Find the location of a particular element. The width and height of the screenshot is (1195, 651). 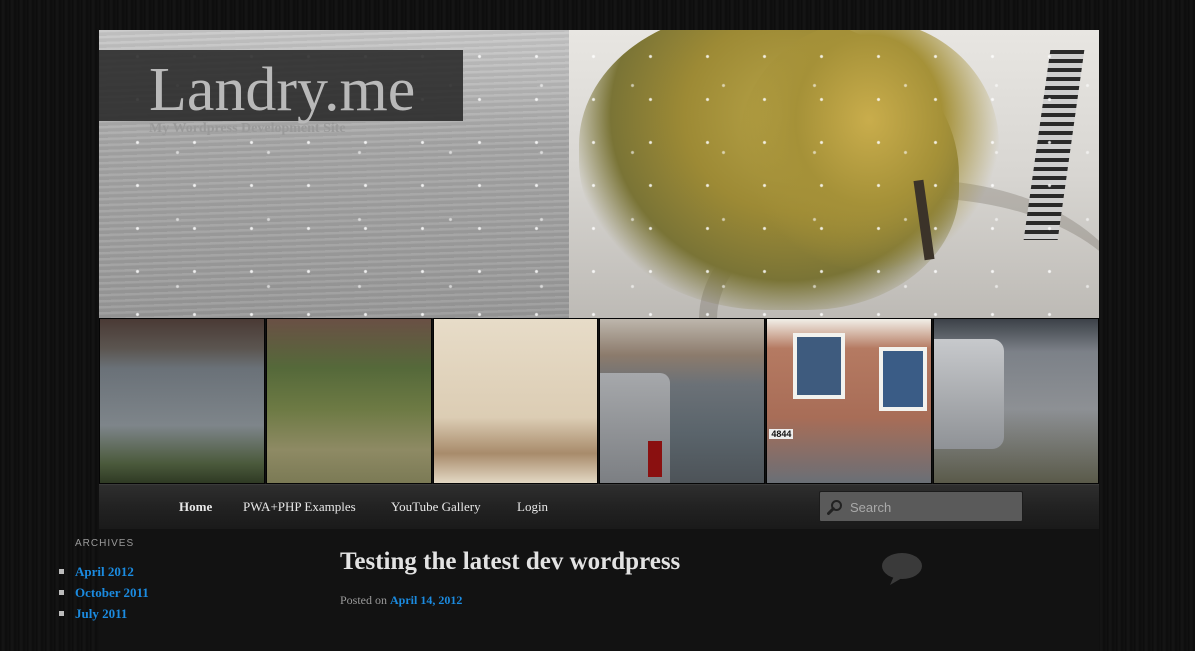

nav-item-youtube-gallery: YouTube Gallery is located at coordinates (436, 507).